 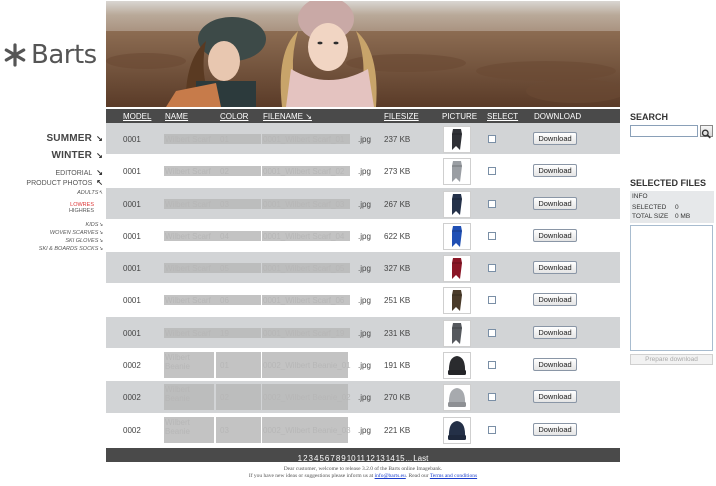 What do you see at coordinates (401, 116) in the screenshot?
I see `column-filesize: FILESIZE` at bounding box center [401, 116].